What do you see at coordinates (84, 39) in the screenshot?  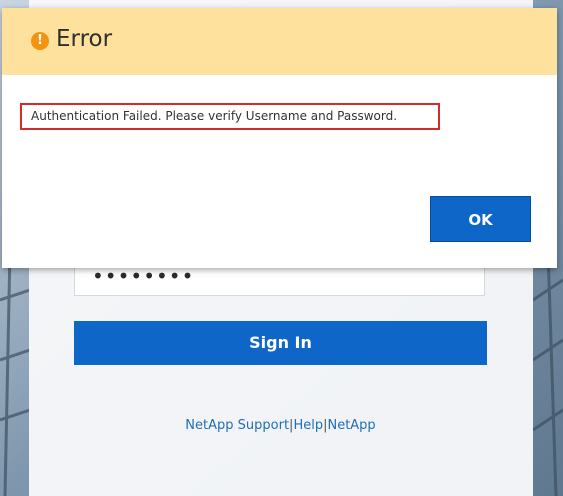 I see `dialog-title: Error` at bounding box center [84, 39].